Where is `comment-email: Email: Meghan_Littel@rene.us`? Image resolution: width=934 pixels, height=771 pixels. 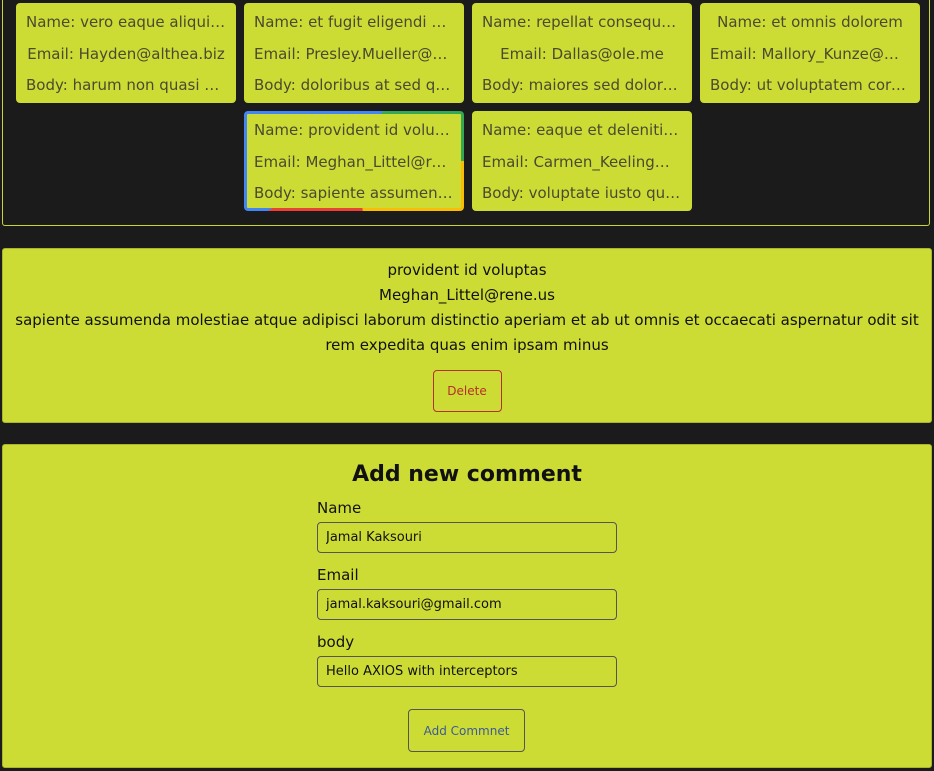
comment-email: Email: Meghan_Littel@rene.us is located at coordinates (354, 162).